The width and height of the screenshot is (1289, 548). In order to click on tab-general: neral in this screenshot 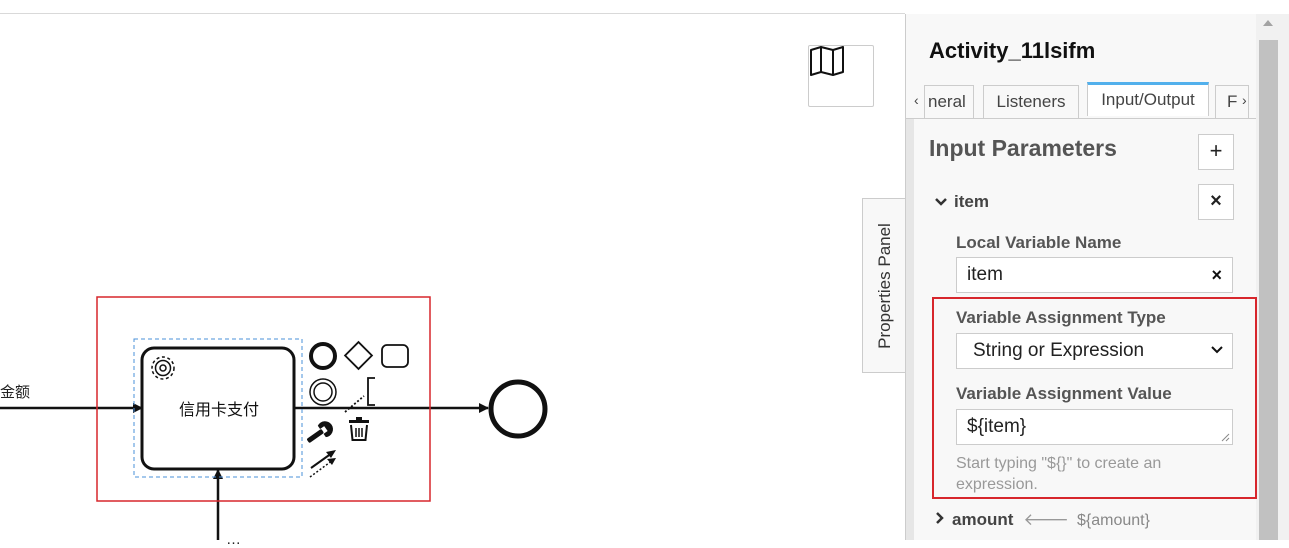, I will do `click(949, 101)`.